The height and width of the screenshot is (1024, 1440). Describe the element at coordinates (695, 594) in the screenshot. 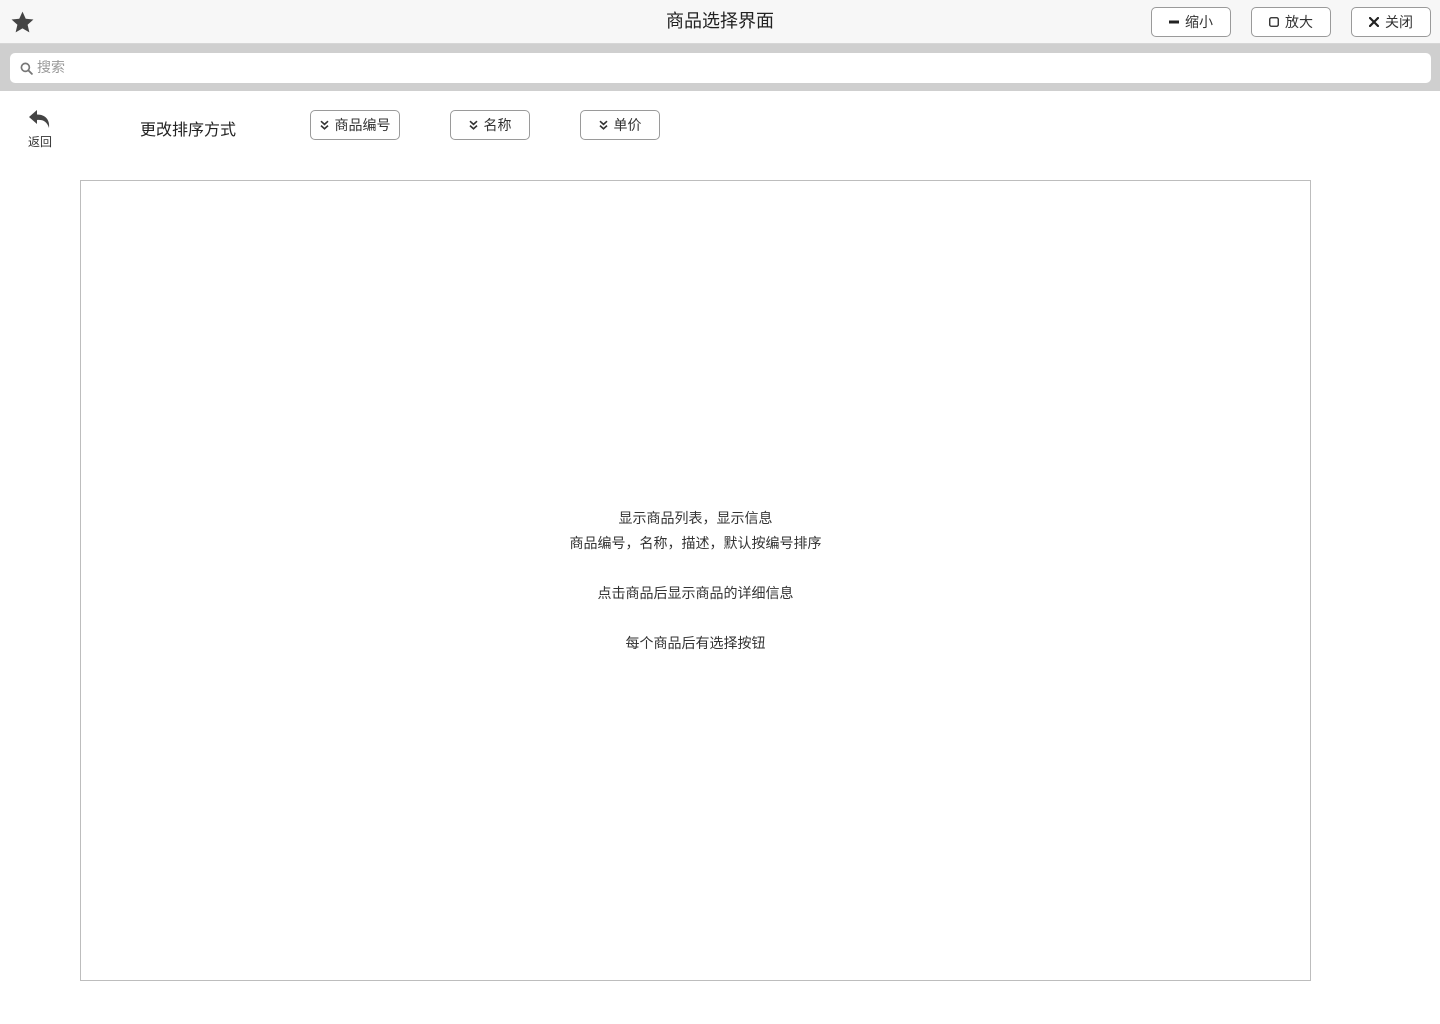

I see `list-note: 点击商品后显示商品的详细信息` at that location.